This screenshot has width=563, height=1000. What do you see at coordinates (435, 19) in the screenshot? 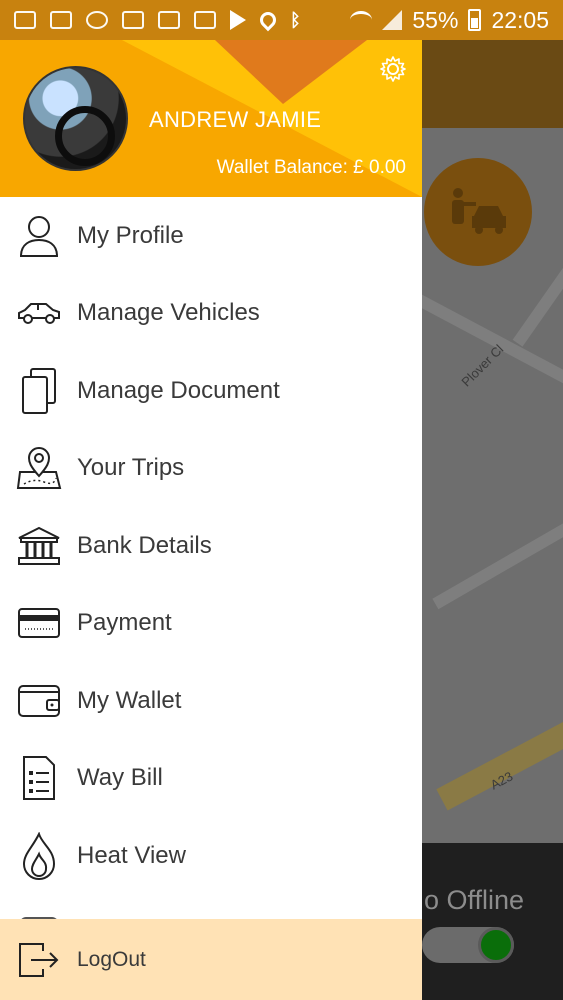
I see `battery-percent: 55%` at bounding box center [435, 19].